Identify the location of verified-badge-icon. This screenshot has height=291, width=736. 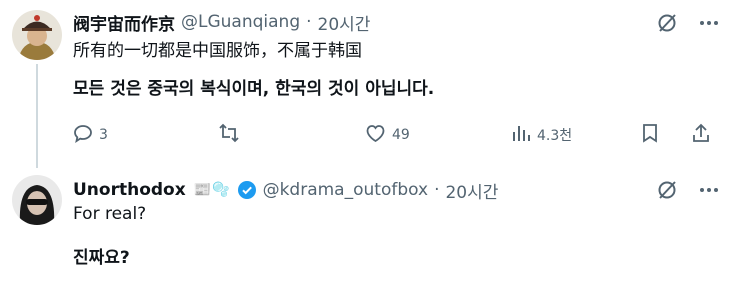
(247, 190).